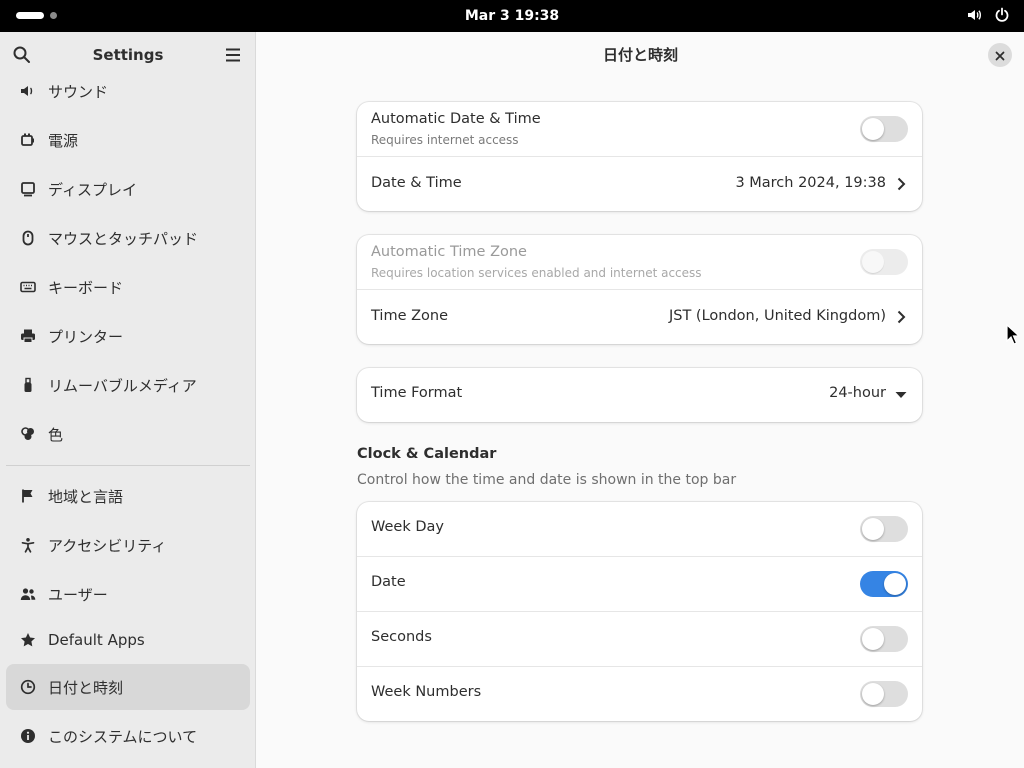 The height and width of the screenshot is (768, 1024). Describe the element at coordinates (28, 91) in the screenshot. I see `speaker-icon` at that location.